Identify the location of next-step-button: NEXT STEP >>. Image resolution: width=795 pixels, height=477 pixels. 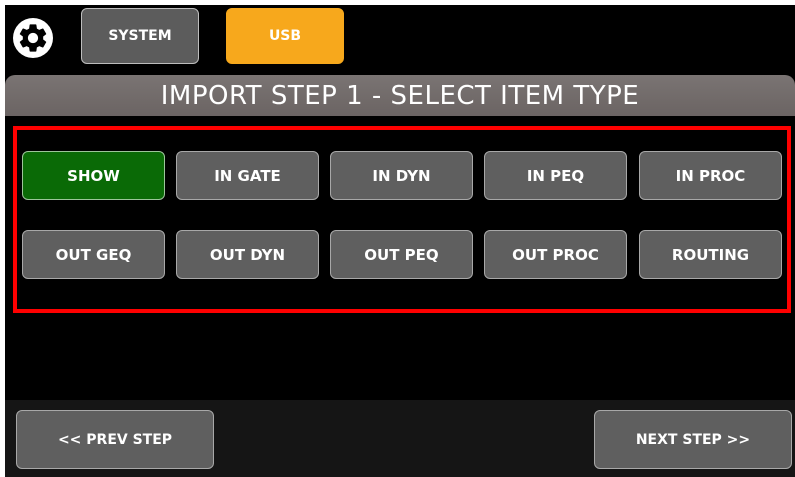
(693, 439).